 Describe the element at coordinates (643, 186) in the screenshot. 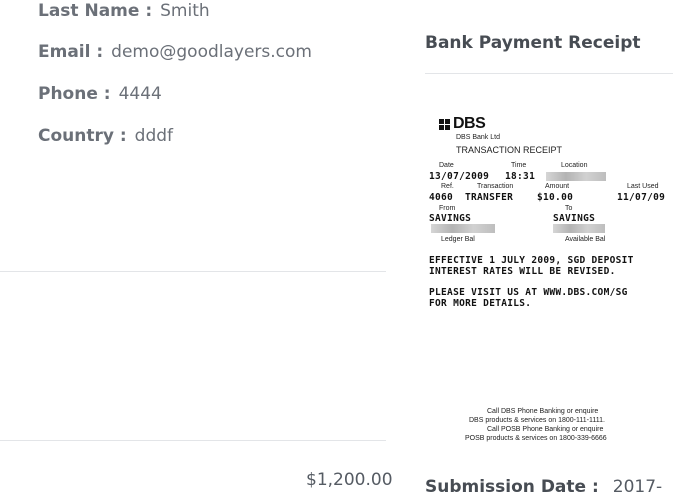

I see `last-used-label: Last Used` at that location.